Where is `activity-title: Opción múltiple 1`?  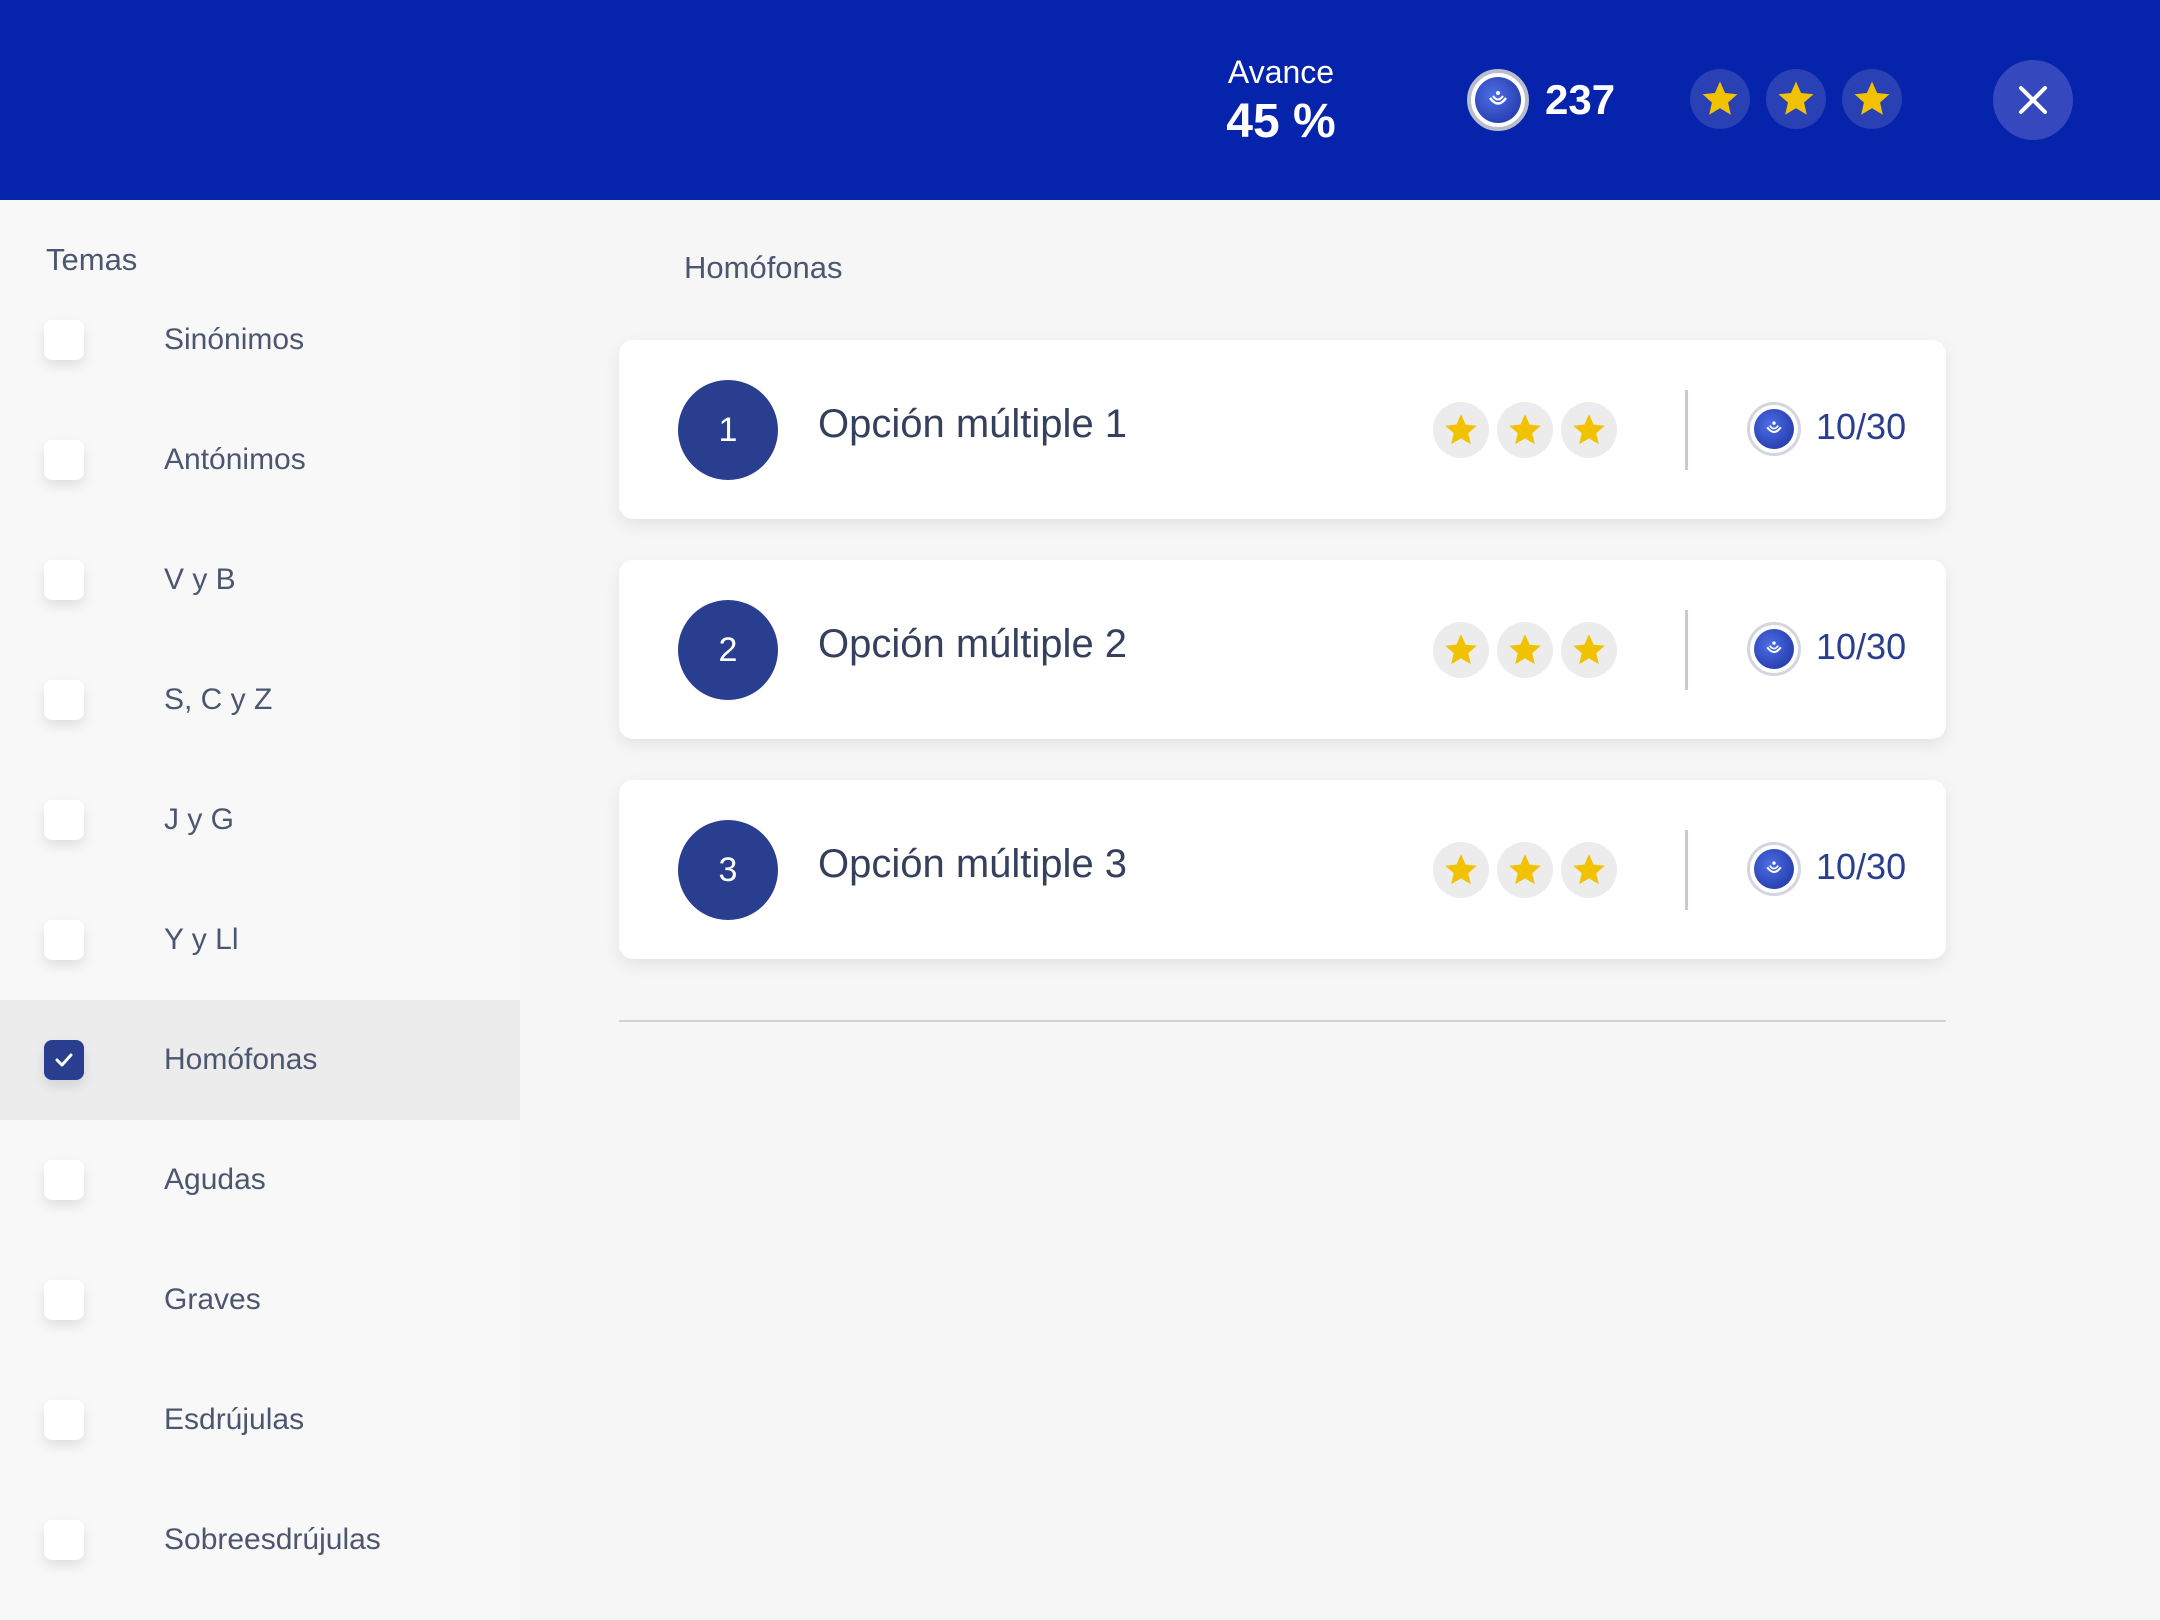 activity-title: Opción múltiple 1 is located at coordinates (973, 424).